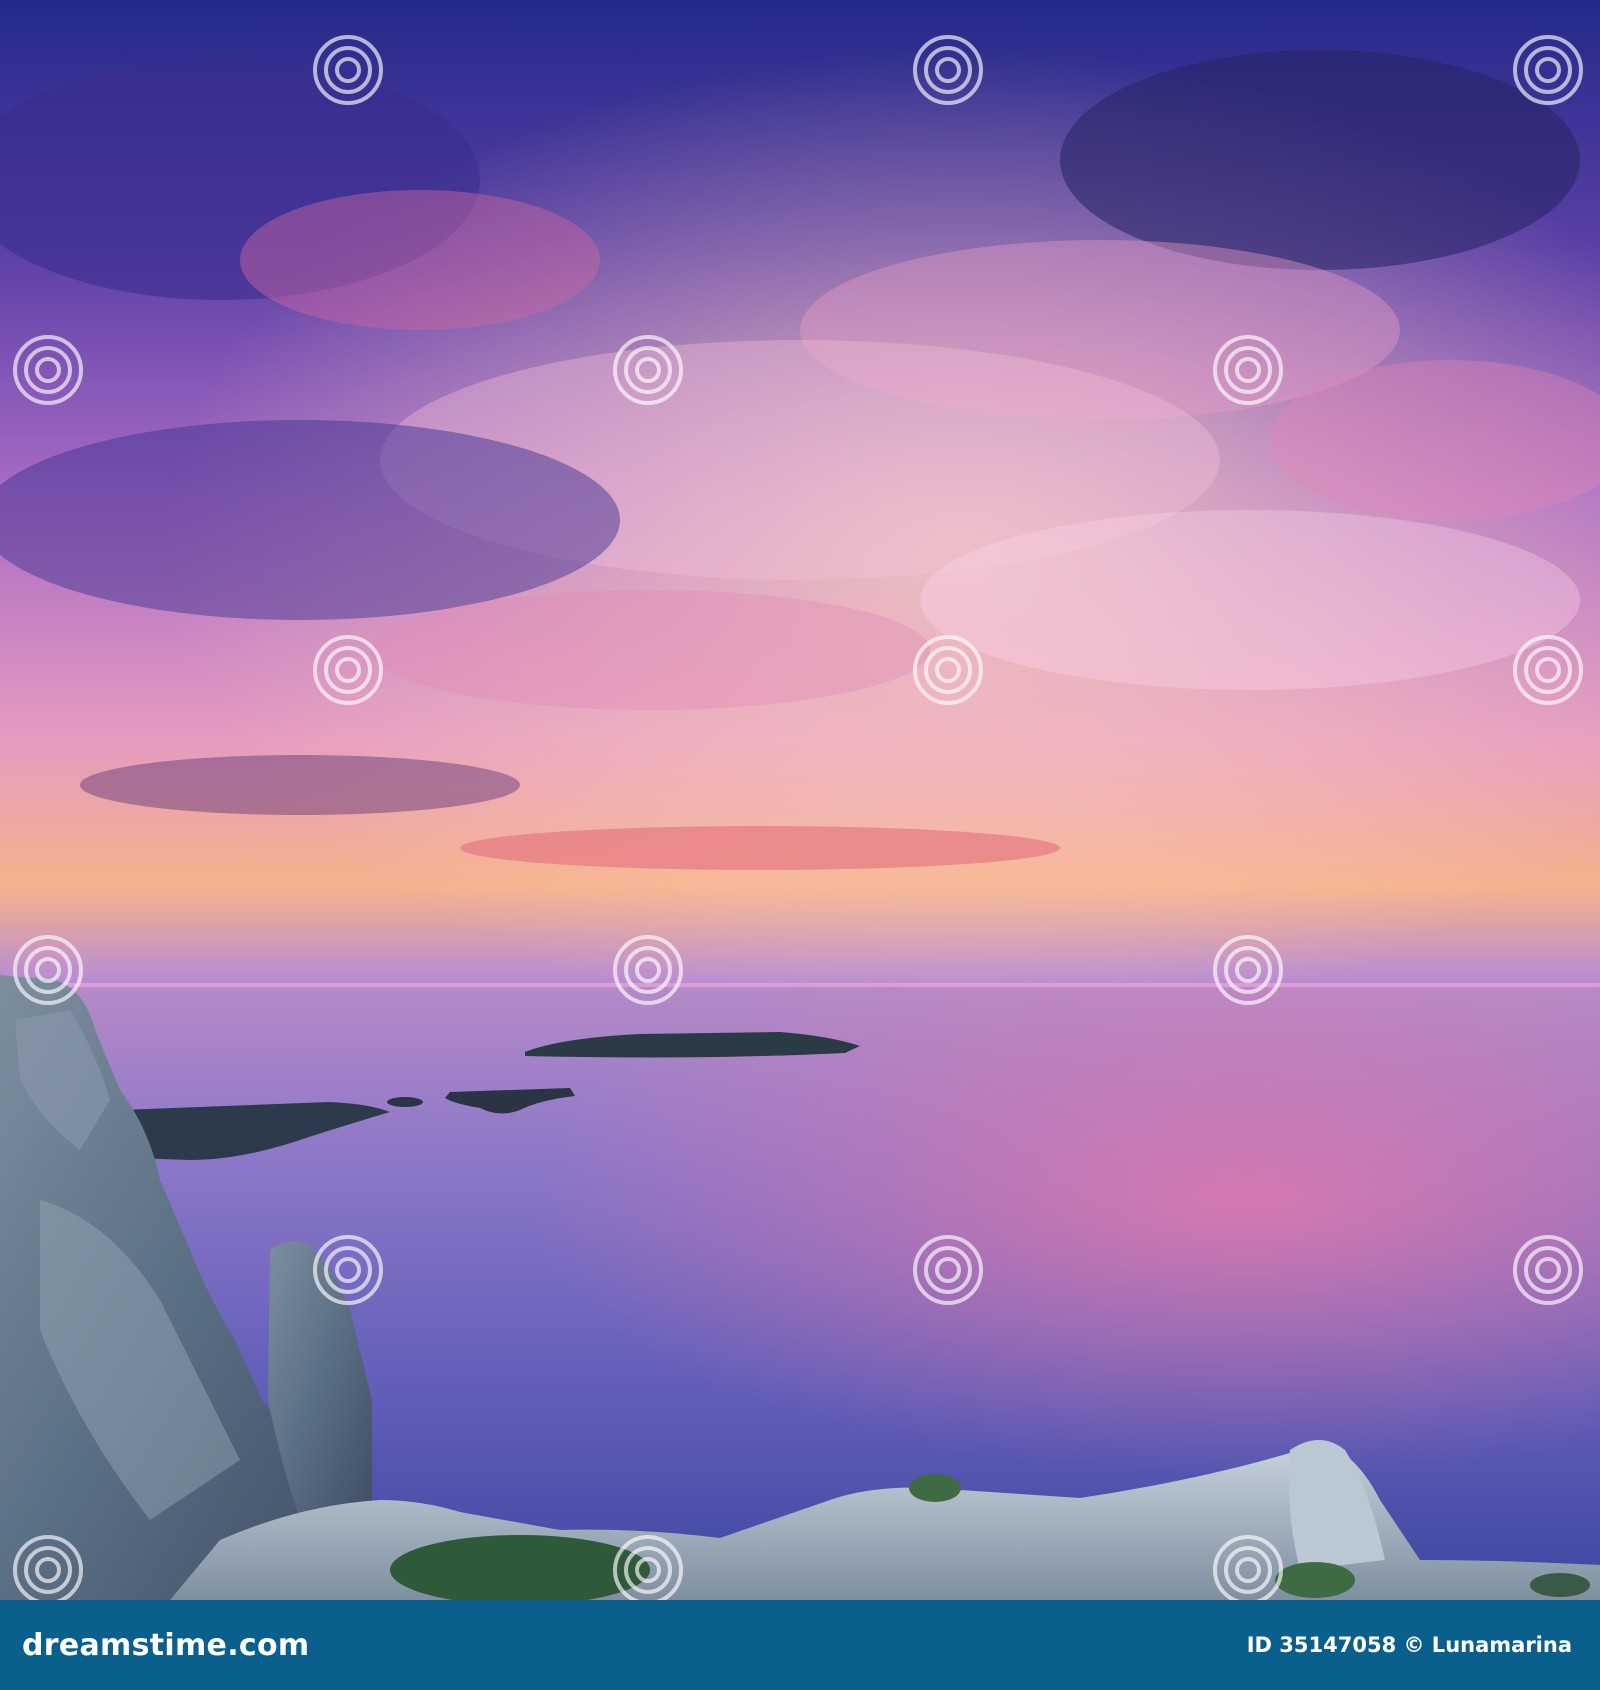 The image size is (1600, 1690). I want to click on footer-bar: dreamstime.com ID 35147058 © Lunamarina, so click(800, 1645).